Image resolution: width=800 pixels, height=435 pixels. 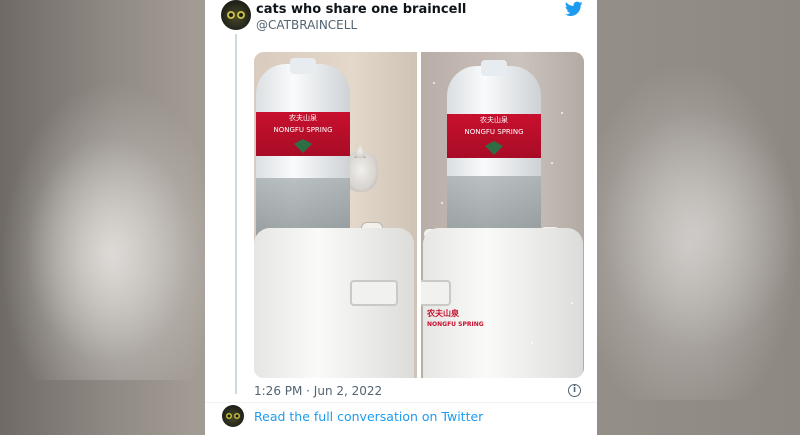 I want to click on user-handle: @CATBRAINCELL, so click(x=306, y=25).